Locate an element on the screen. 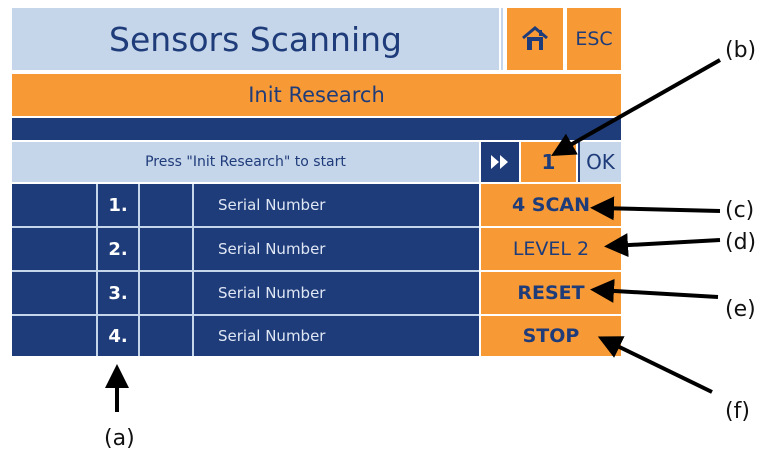  label-c: (c) is located at coordinates (740, 210).